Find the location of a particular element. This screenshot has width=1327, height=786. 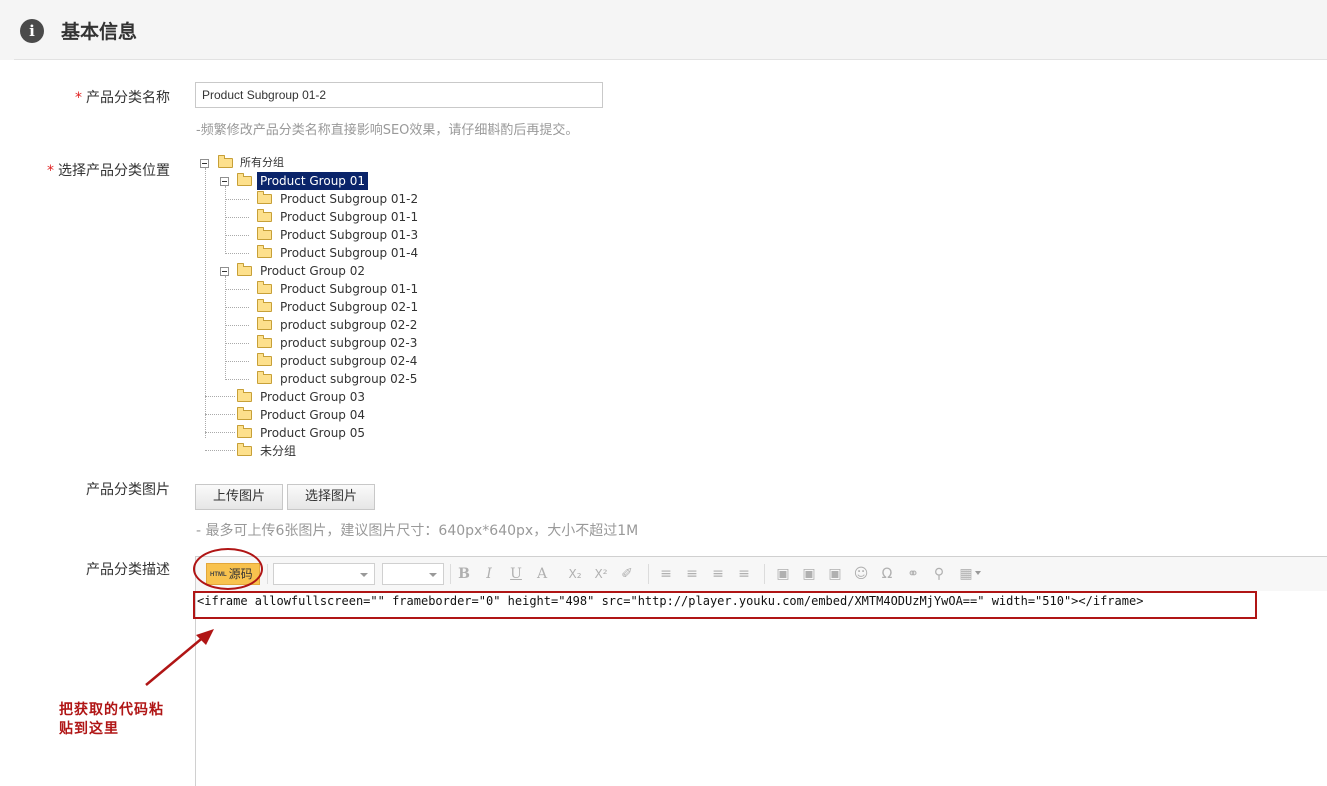

table-icon: ▦ is located at coordinates (966, 574).